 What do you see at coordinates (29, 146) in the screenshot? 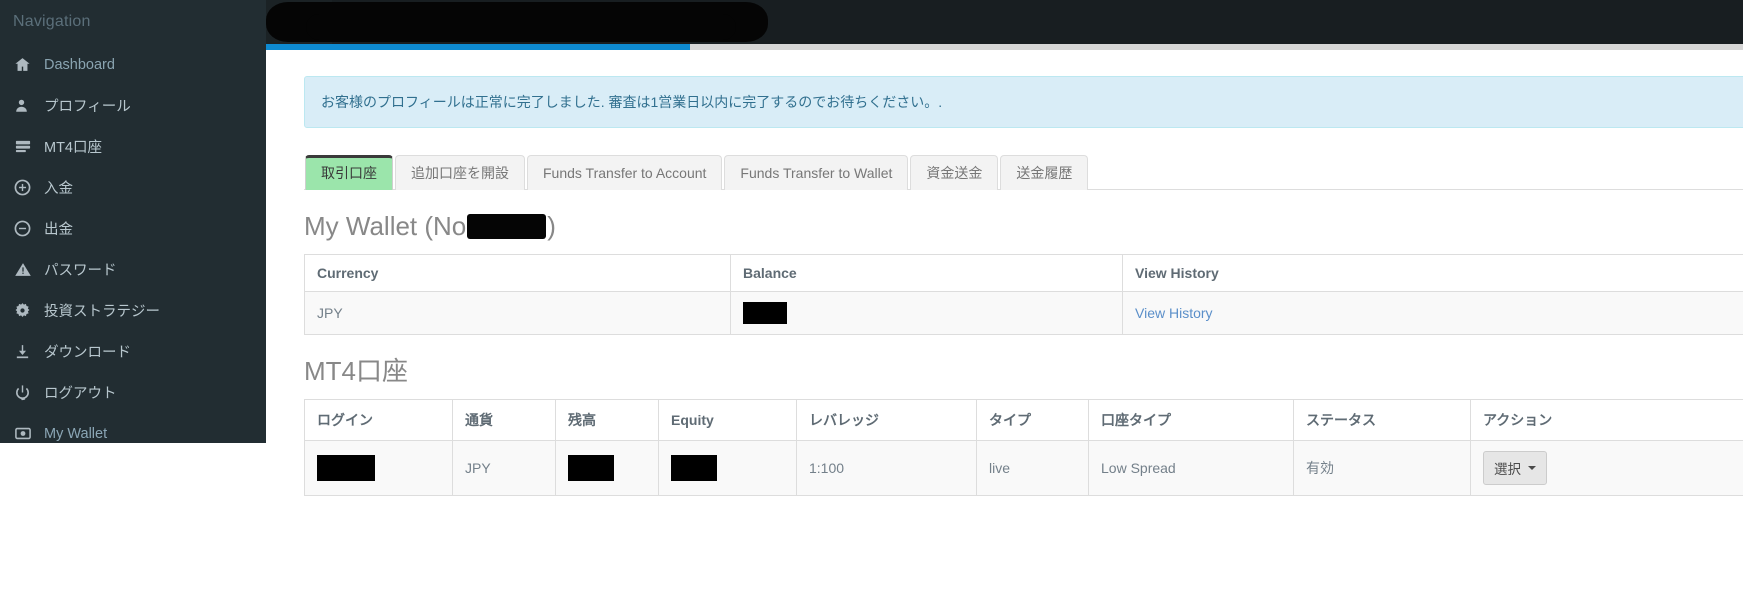
I see `server-icon` at bounding box center [29, 146].